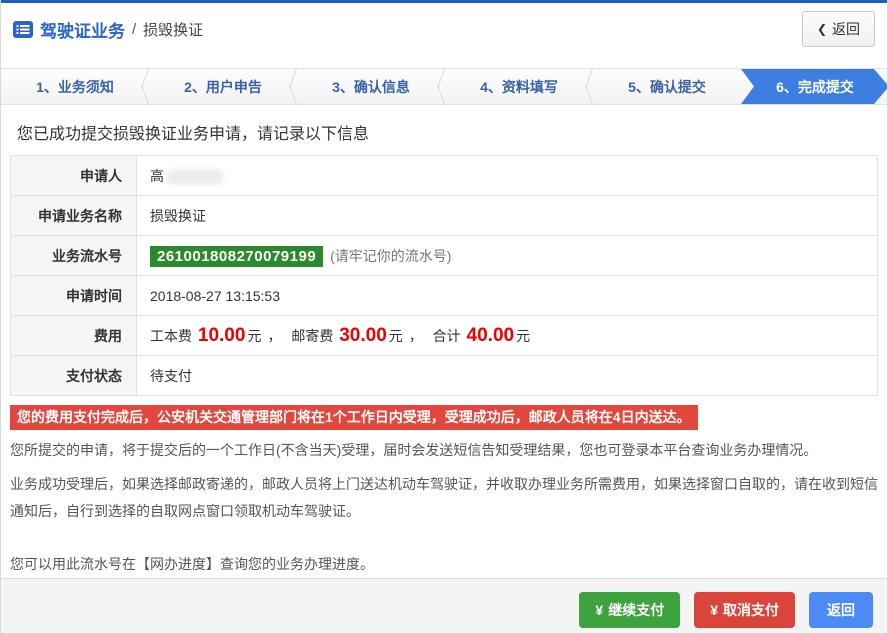 This screenshot has width=888, height=634. Describe the element at coordinates (73, 375) in the screenshot. I see `row-label: 支付状态` at that location.